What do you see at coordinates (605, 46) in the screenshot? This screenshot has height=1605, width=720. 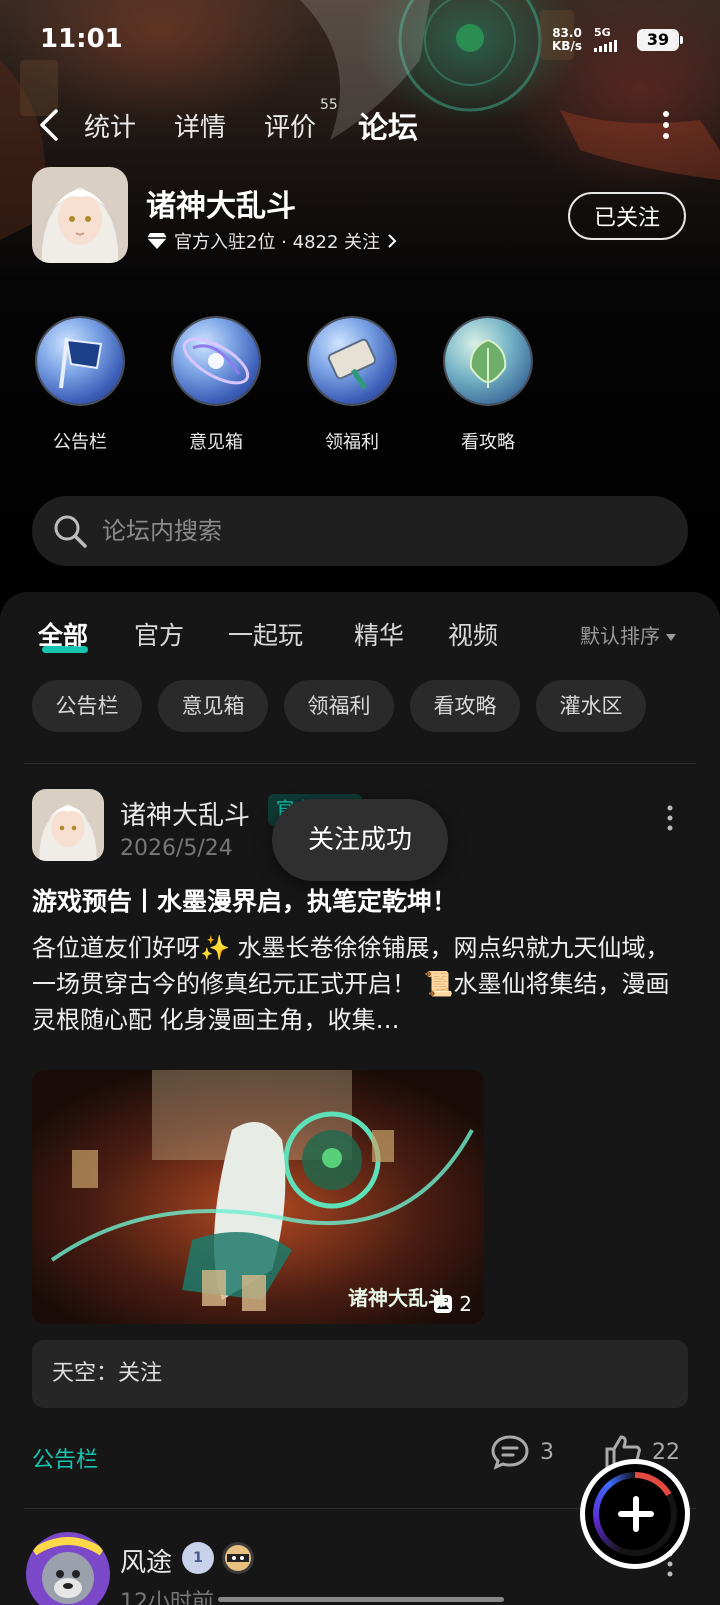 I see `signal-icon` at bounding box center [605, 46].